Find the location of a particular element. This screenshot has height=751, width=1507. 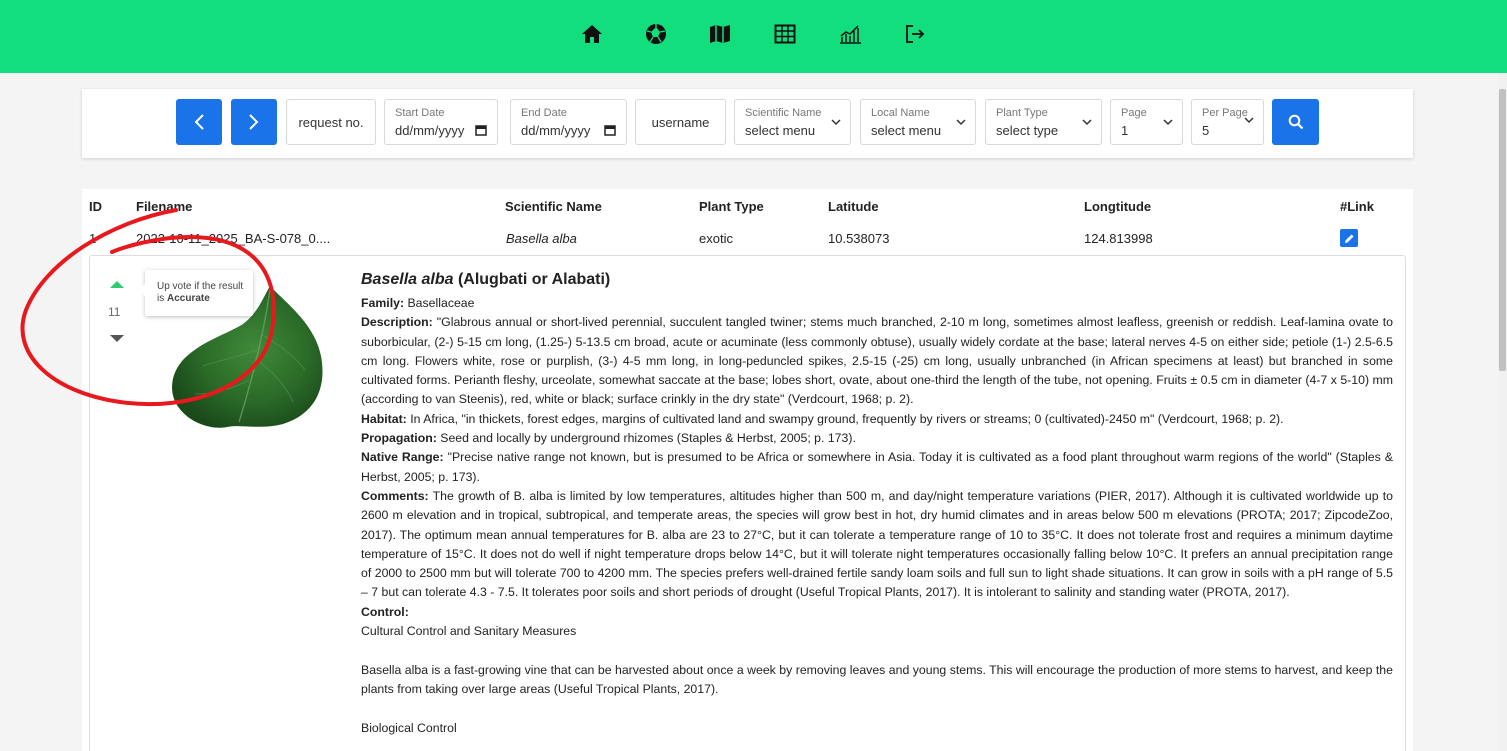

plant-title-local: (Alugbati or Alabati) is located at coordinates (532, 279).